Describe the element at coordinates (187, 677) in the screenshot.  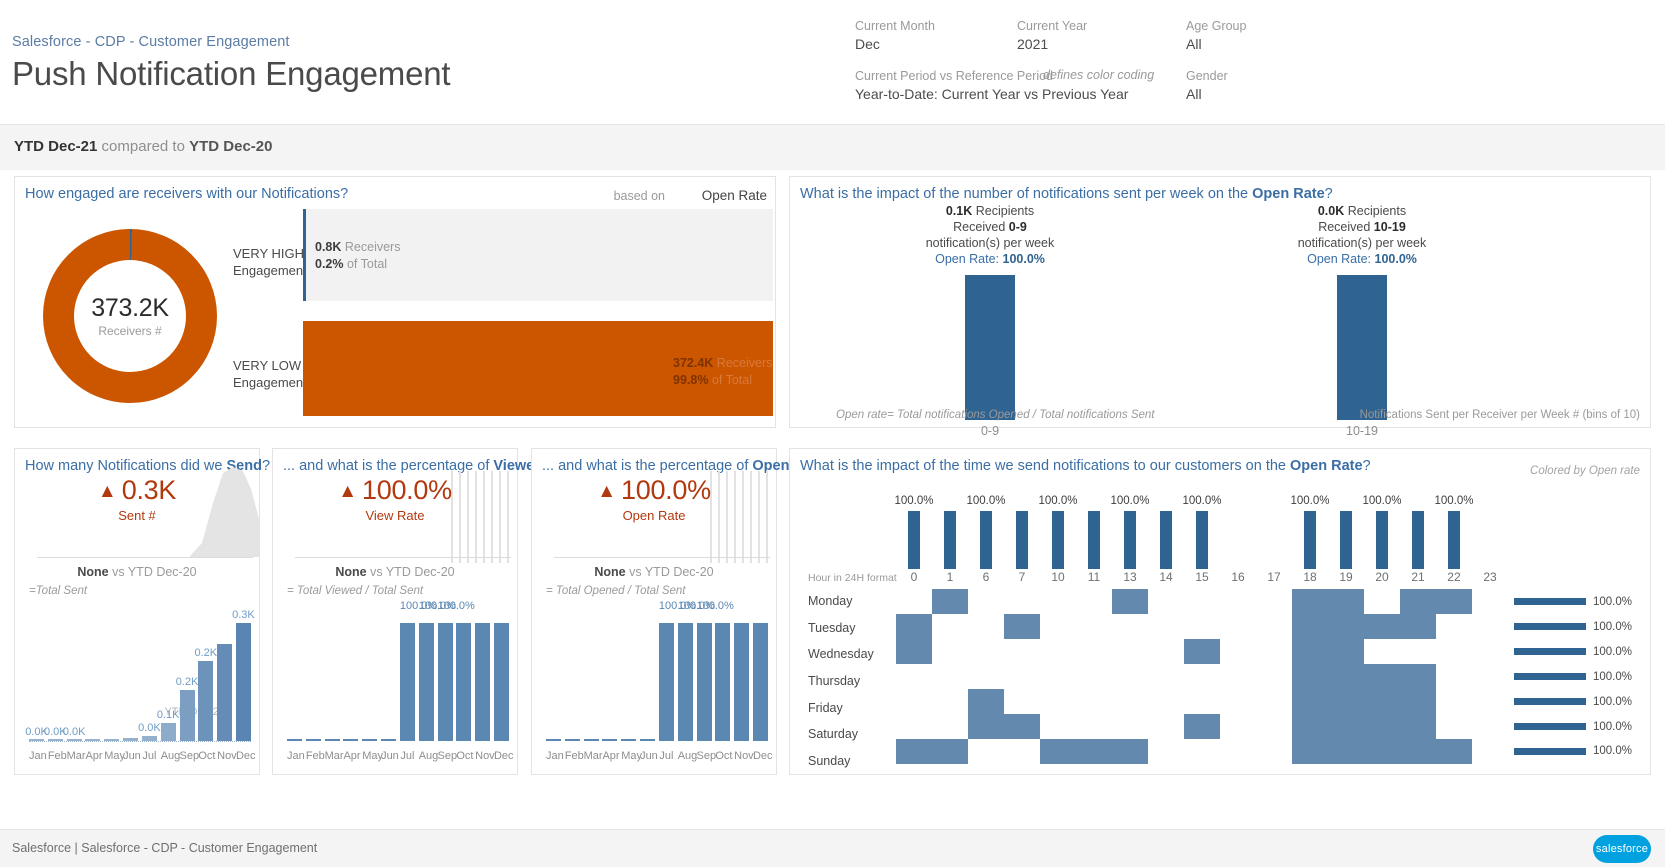
I see `bar-column: 0.2K` at that location.